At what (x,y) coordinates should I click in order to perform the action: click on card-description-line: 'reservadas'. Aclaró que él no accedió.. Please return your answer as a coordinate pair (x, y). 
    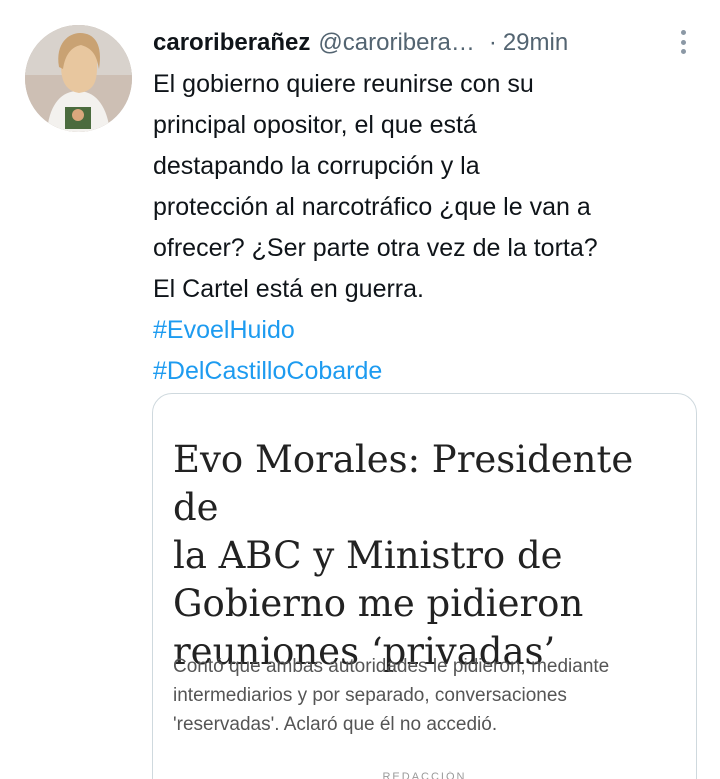
    Looking at the image, I should click on (335, 724).